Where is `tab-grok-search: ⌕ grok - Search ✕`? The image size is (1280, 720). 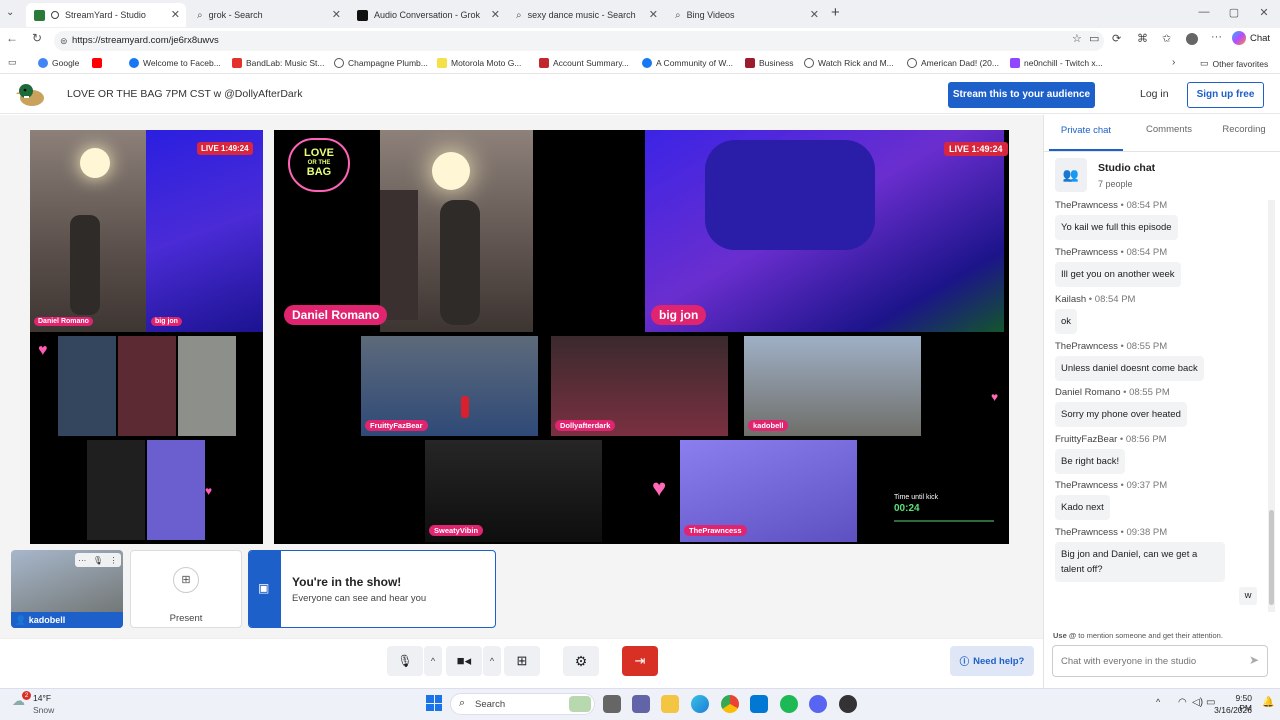 tab-grok-search: ⌕ grok - Search ✕ is located at coordinates (268, 15).